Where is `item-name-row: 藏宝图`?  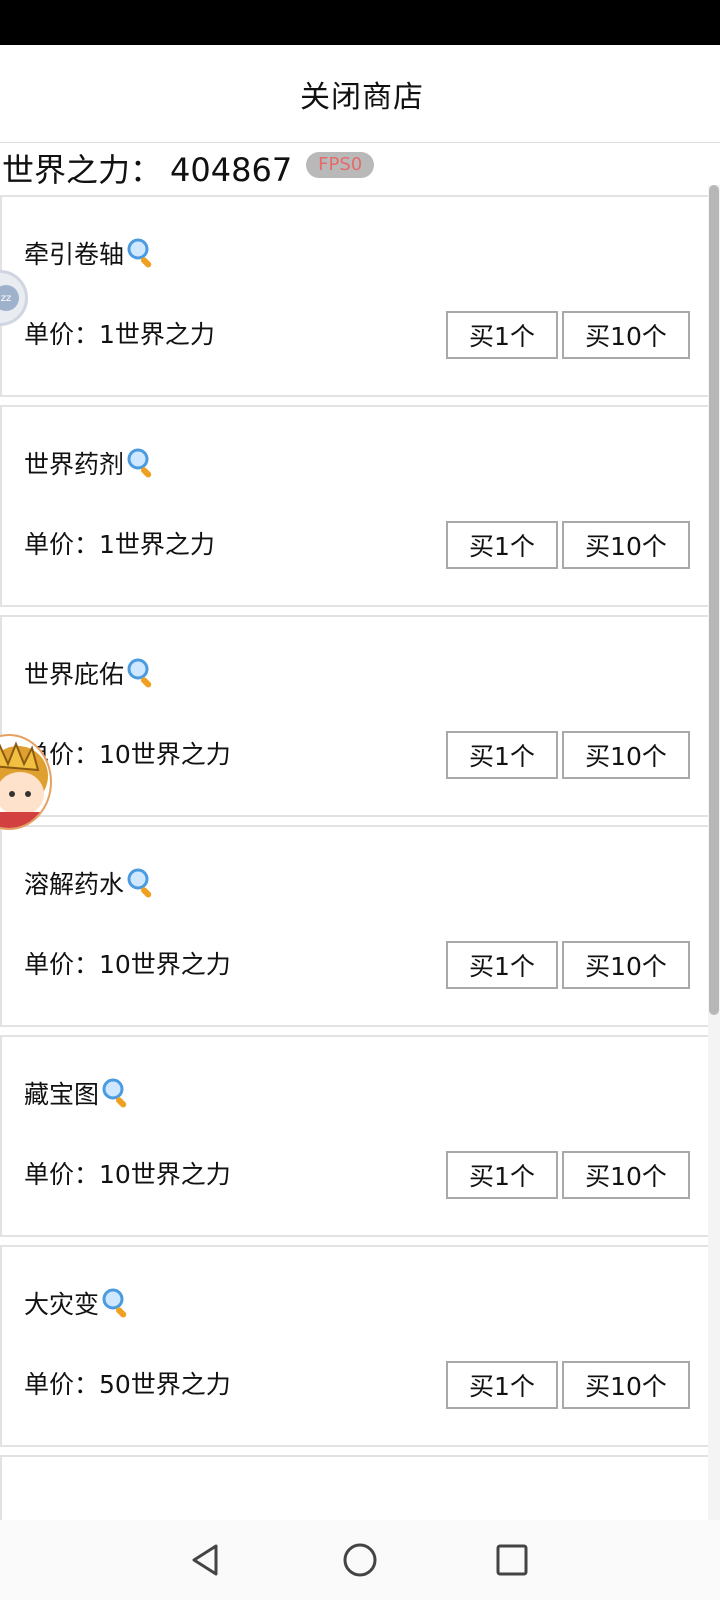 item-name-row: 藏宝图 is located at coordinates (78, 1093).